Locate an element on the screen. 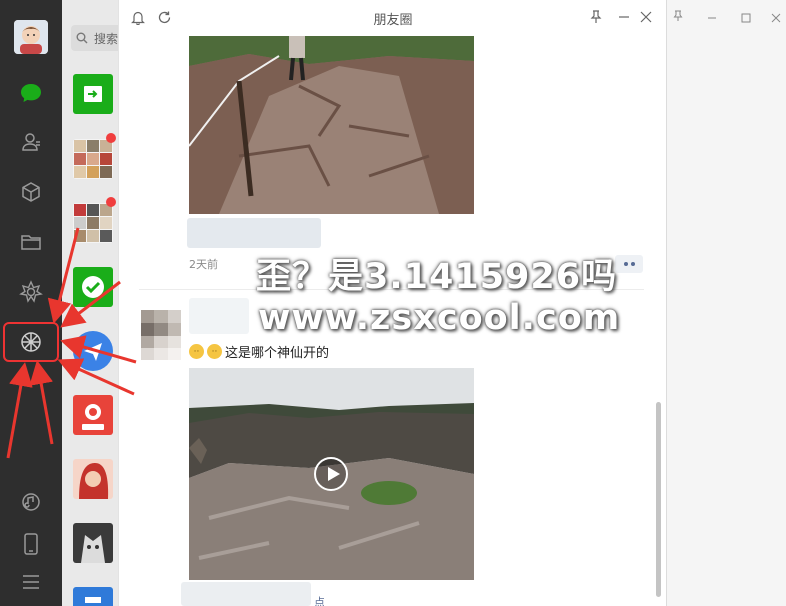  sidebar-nav is located at coordinates (31, 303).